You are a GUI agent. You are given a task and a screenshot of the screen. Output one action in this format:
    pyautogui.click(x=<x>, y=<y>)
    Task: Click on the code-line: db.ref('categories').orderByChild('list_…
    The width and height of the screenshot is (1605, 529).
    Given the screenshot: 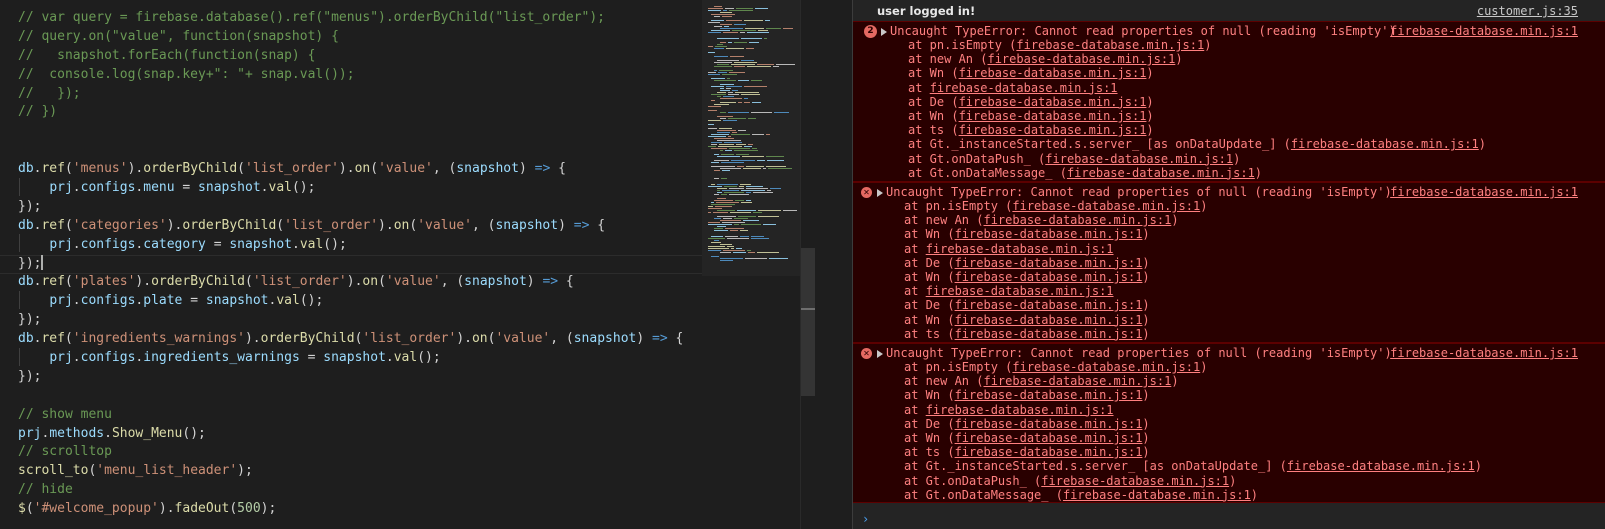 What is the action you would take?
    pyautogui.click(x=350, y=226)
    